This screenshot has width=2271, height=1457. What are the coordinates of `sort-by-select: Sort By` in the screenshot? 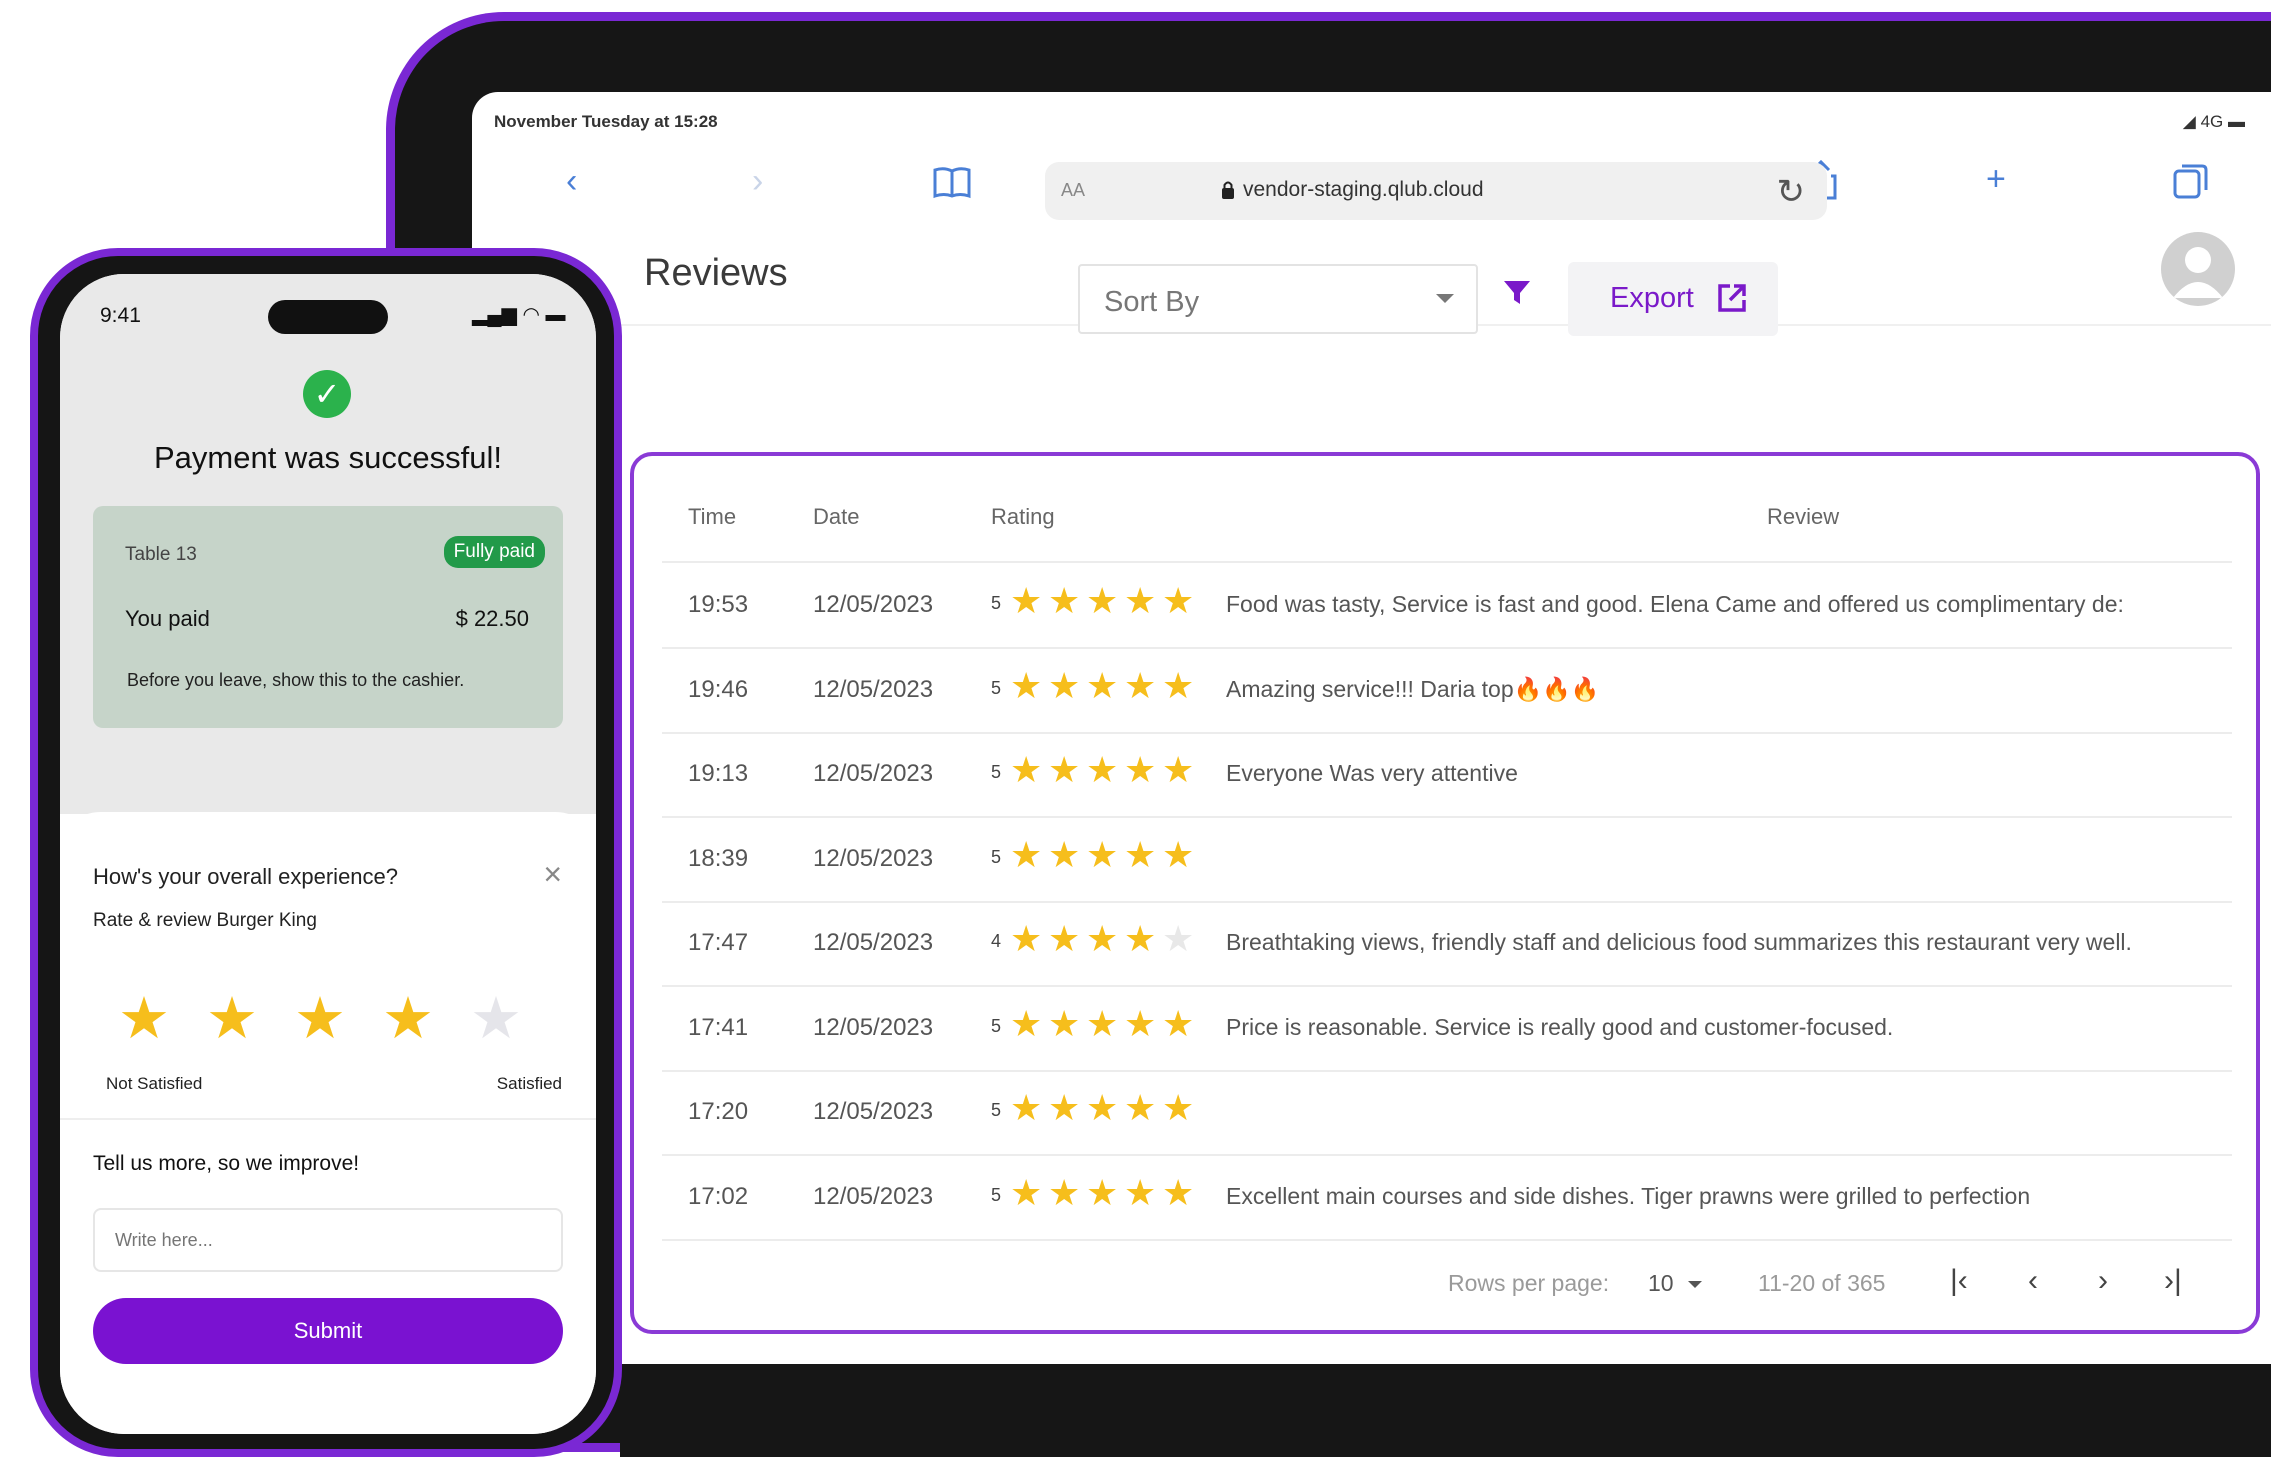 It's located at (1278, 299).